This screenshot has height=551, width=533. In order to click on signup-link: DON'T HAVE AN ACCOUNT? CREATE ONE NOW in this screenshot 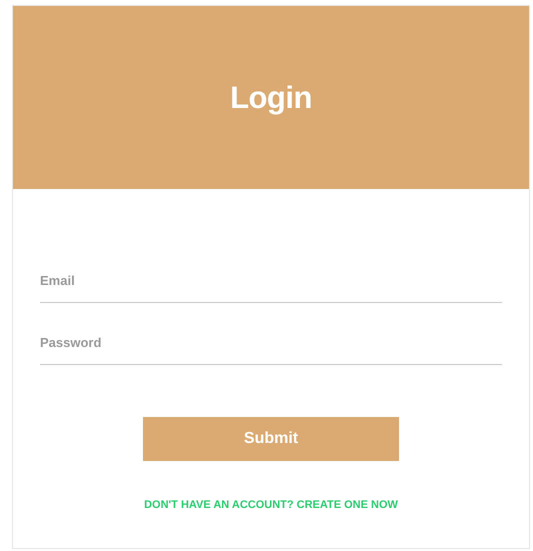, I will do `click(271, 505)`.